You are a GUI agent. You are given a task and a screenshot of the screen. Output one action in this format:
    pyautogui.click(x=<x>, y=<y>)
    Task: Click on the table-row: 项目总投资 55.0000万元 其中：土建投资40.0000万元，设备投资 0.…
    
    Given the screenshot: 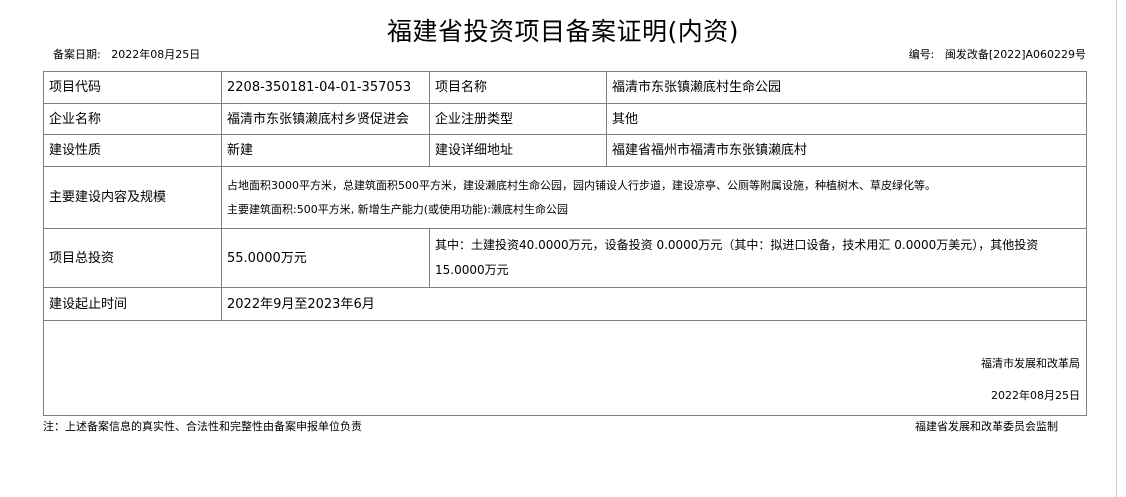 What is the action you would take?
    pyautogui.click(x=565, y=258)
    